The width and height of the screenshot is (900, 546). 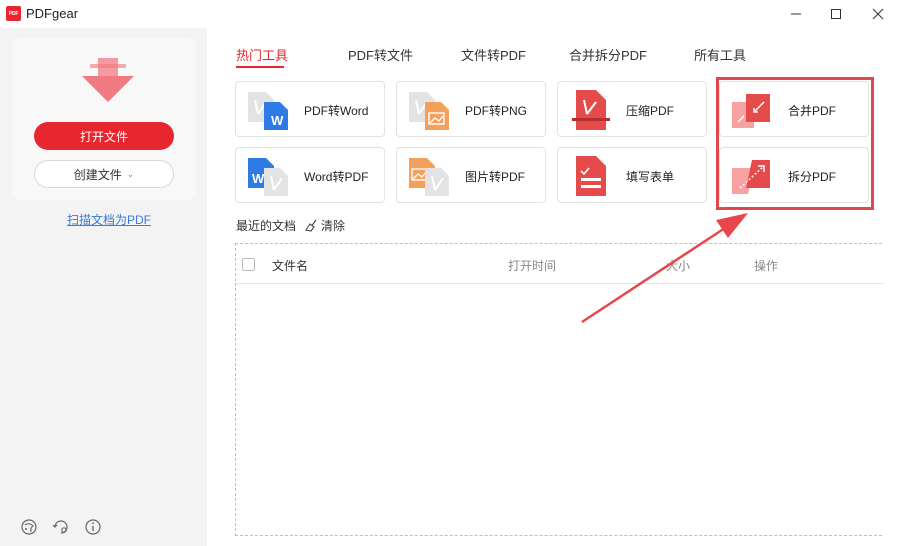 I want to click on open-file-button: 打开文件, so click(x=104, y=136).